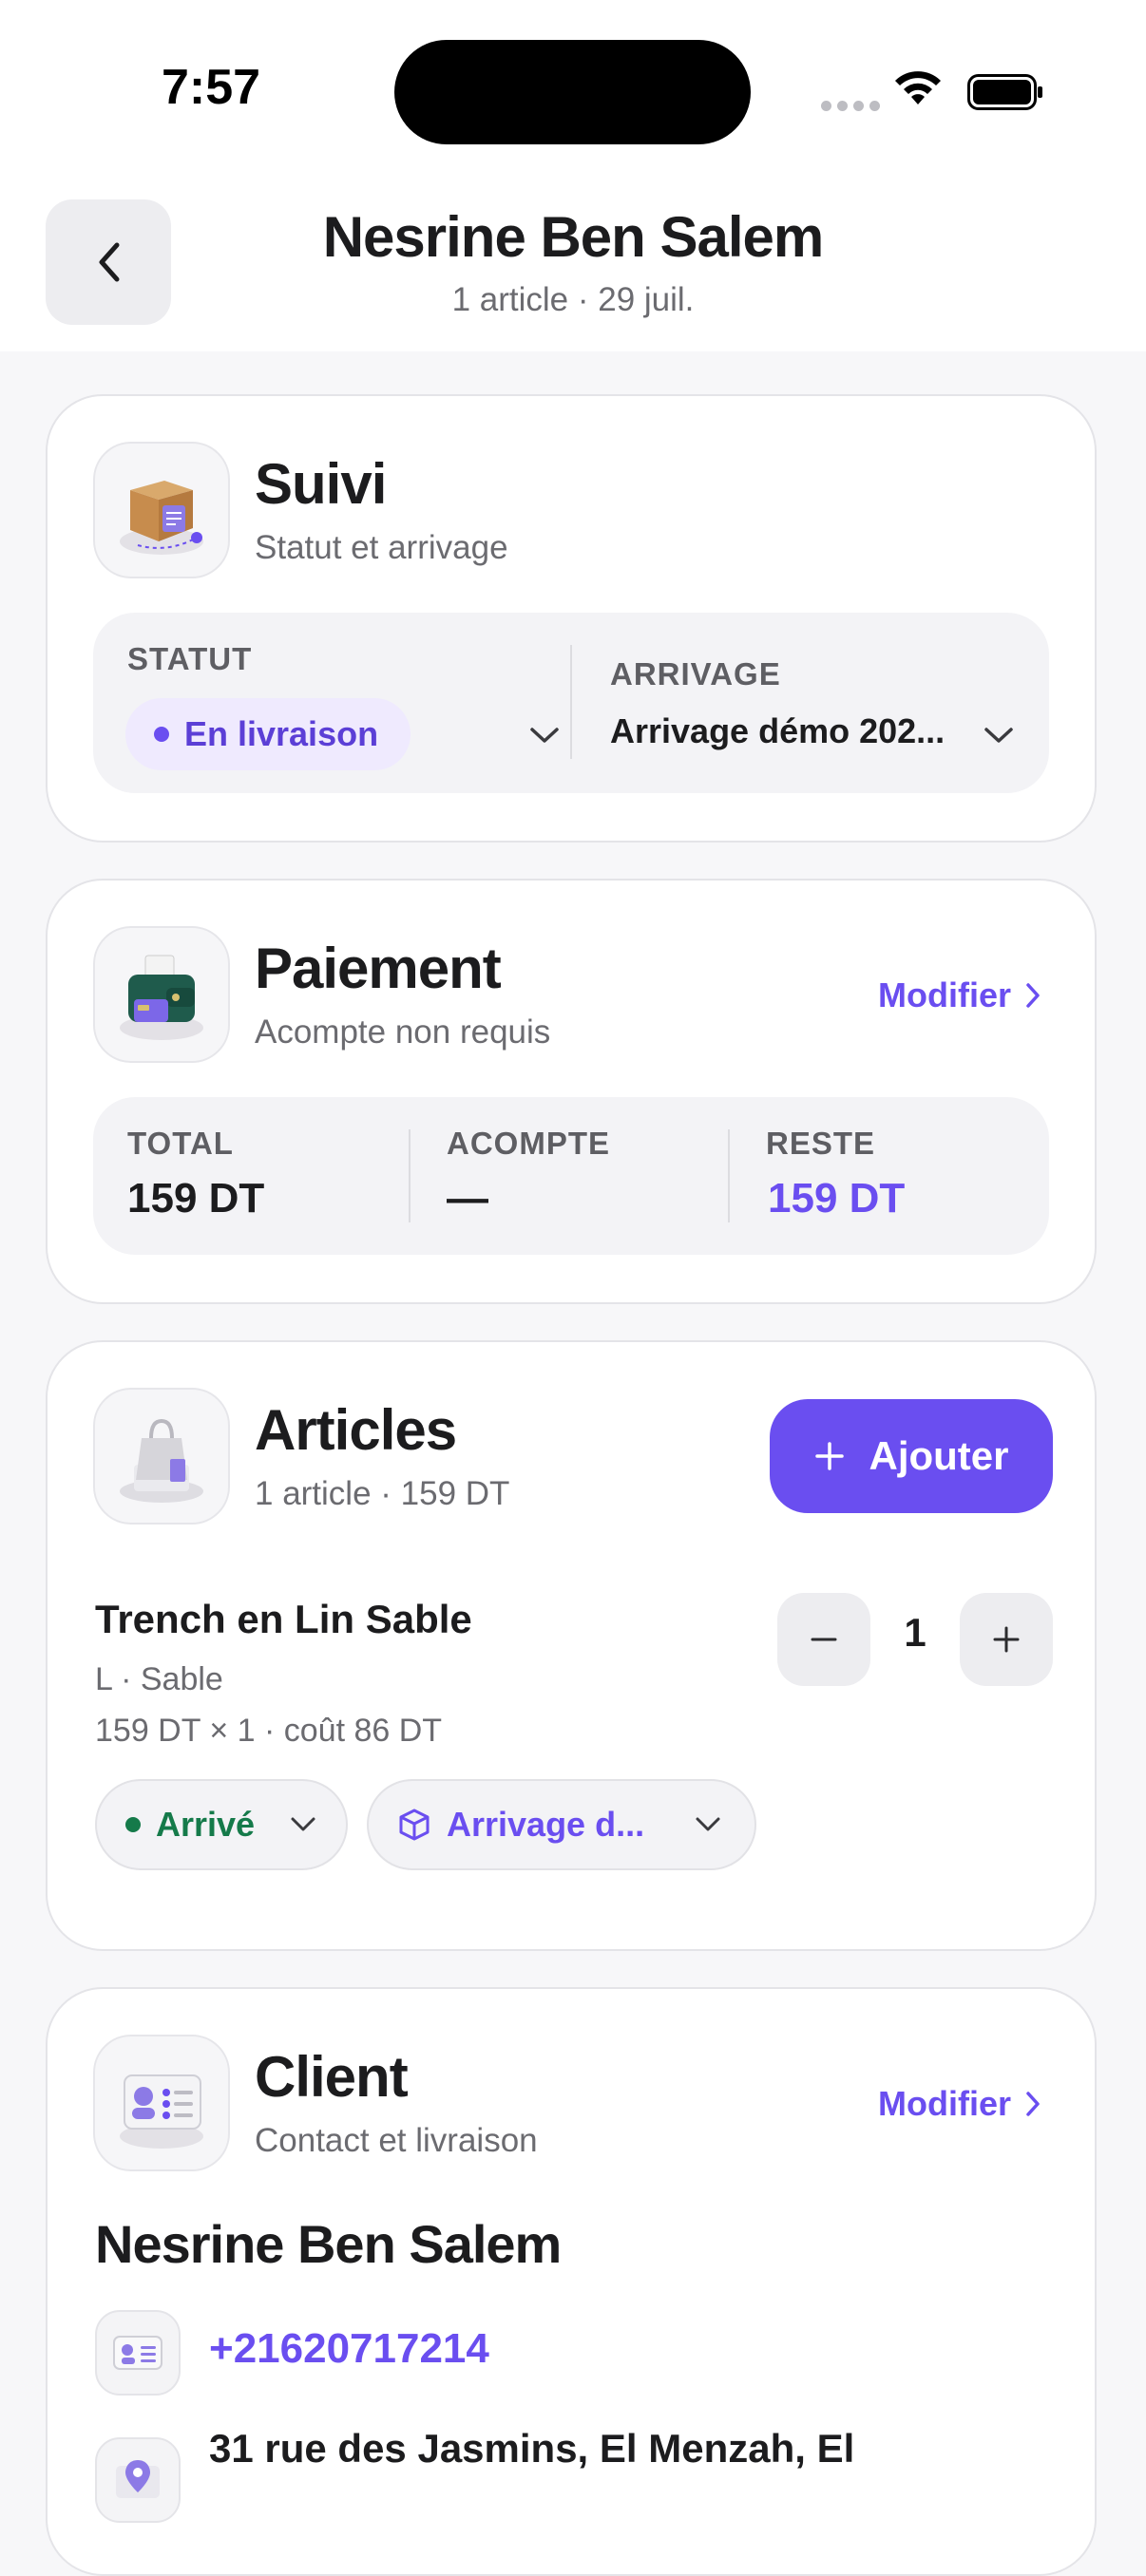  I want to click on battery-icon, so click(1004, 92).